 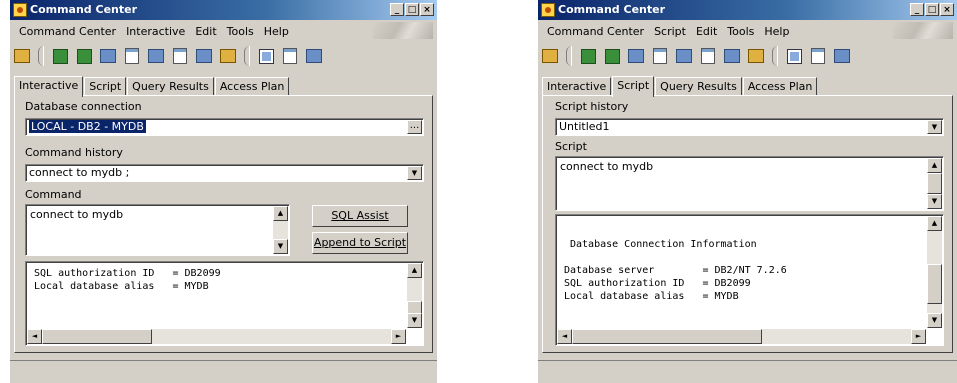 I want to click on script-vertical-scrollbar: ▲ ▼, so click(x=934, y=183).